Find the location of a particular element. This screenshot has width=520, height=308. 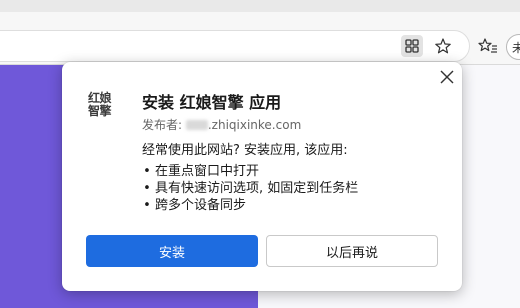

publisher-label: 发布者: is located at coordinates (164, 125).